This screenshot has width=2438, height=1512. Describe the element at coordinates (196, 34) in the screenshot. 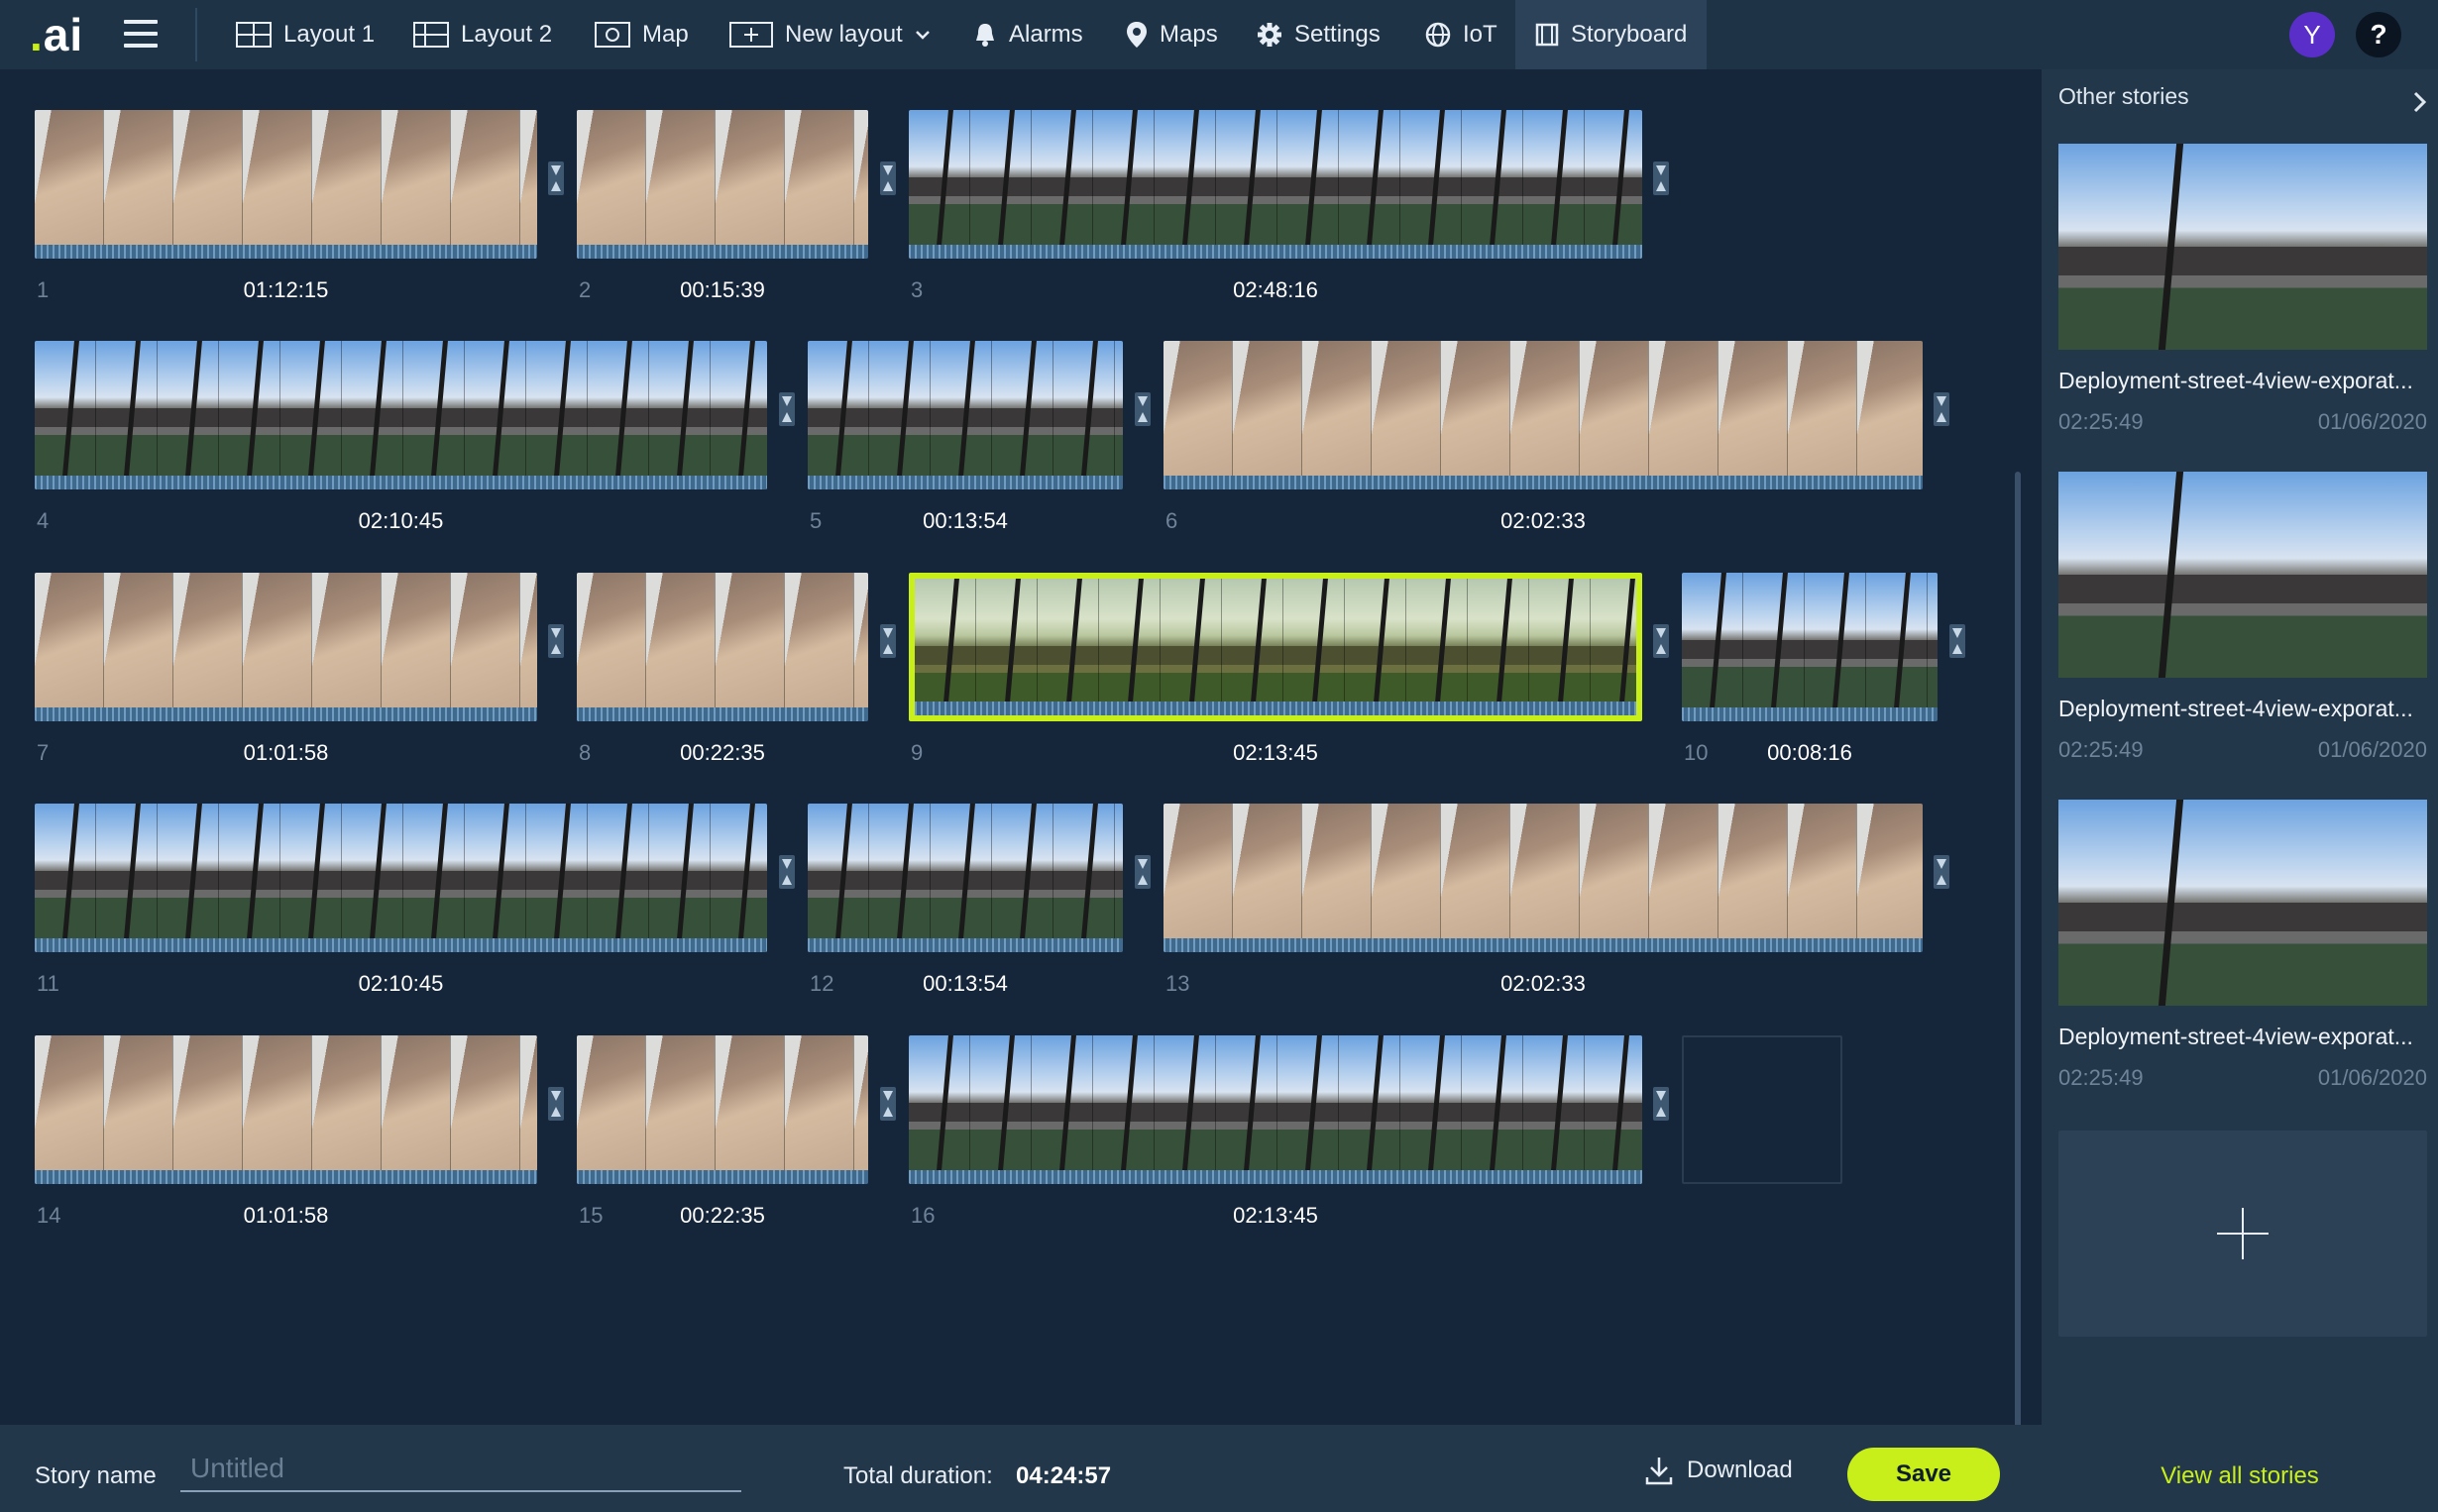

I see `nav-divider` at that location.